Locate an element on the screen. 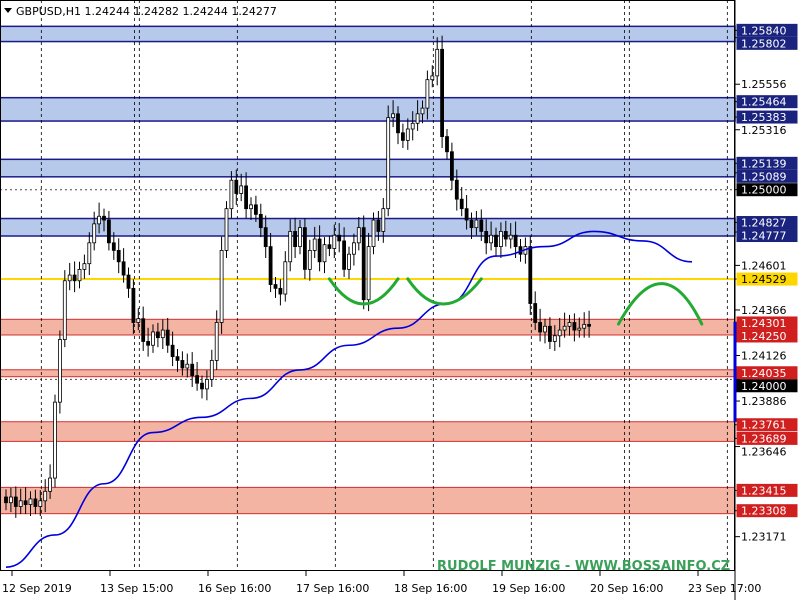 This screenshot has width=800, height=600. price-label: 1.24301 is located at coordinates (764, 323).